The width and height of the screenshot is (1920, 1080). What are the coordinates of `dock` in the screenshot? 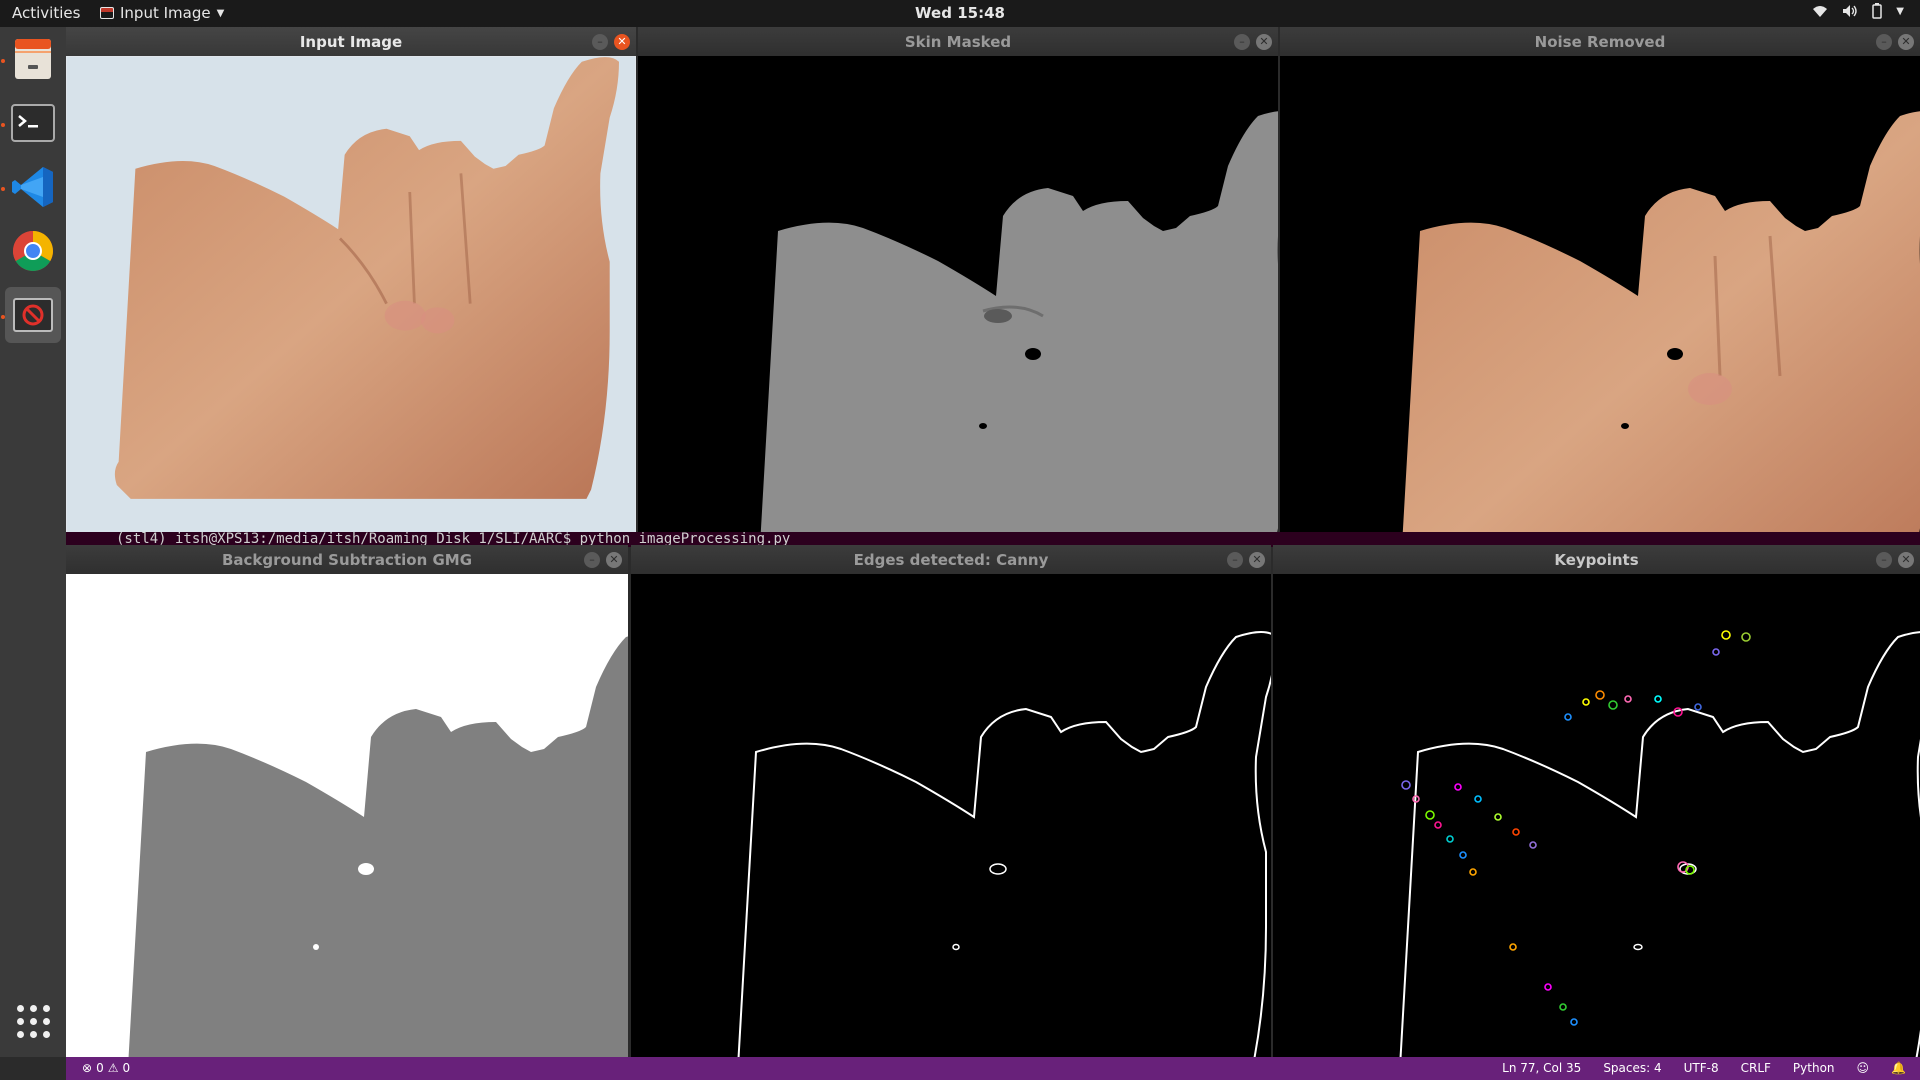 It's located at (33, 542).